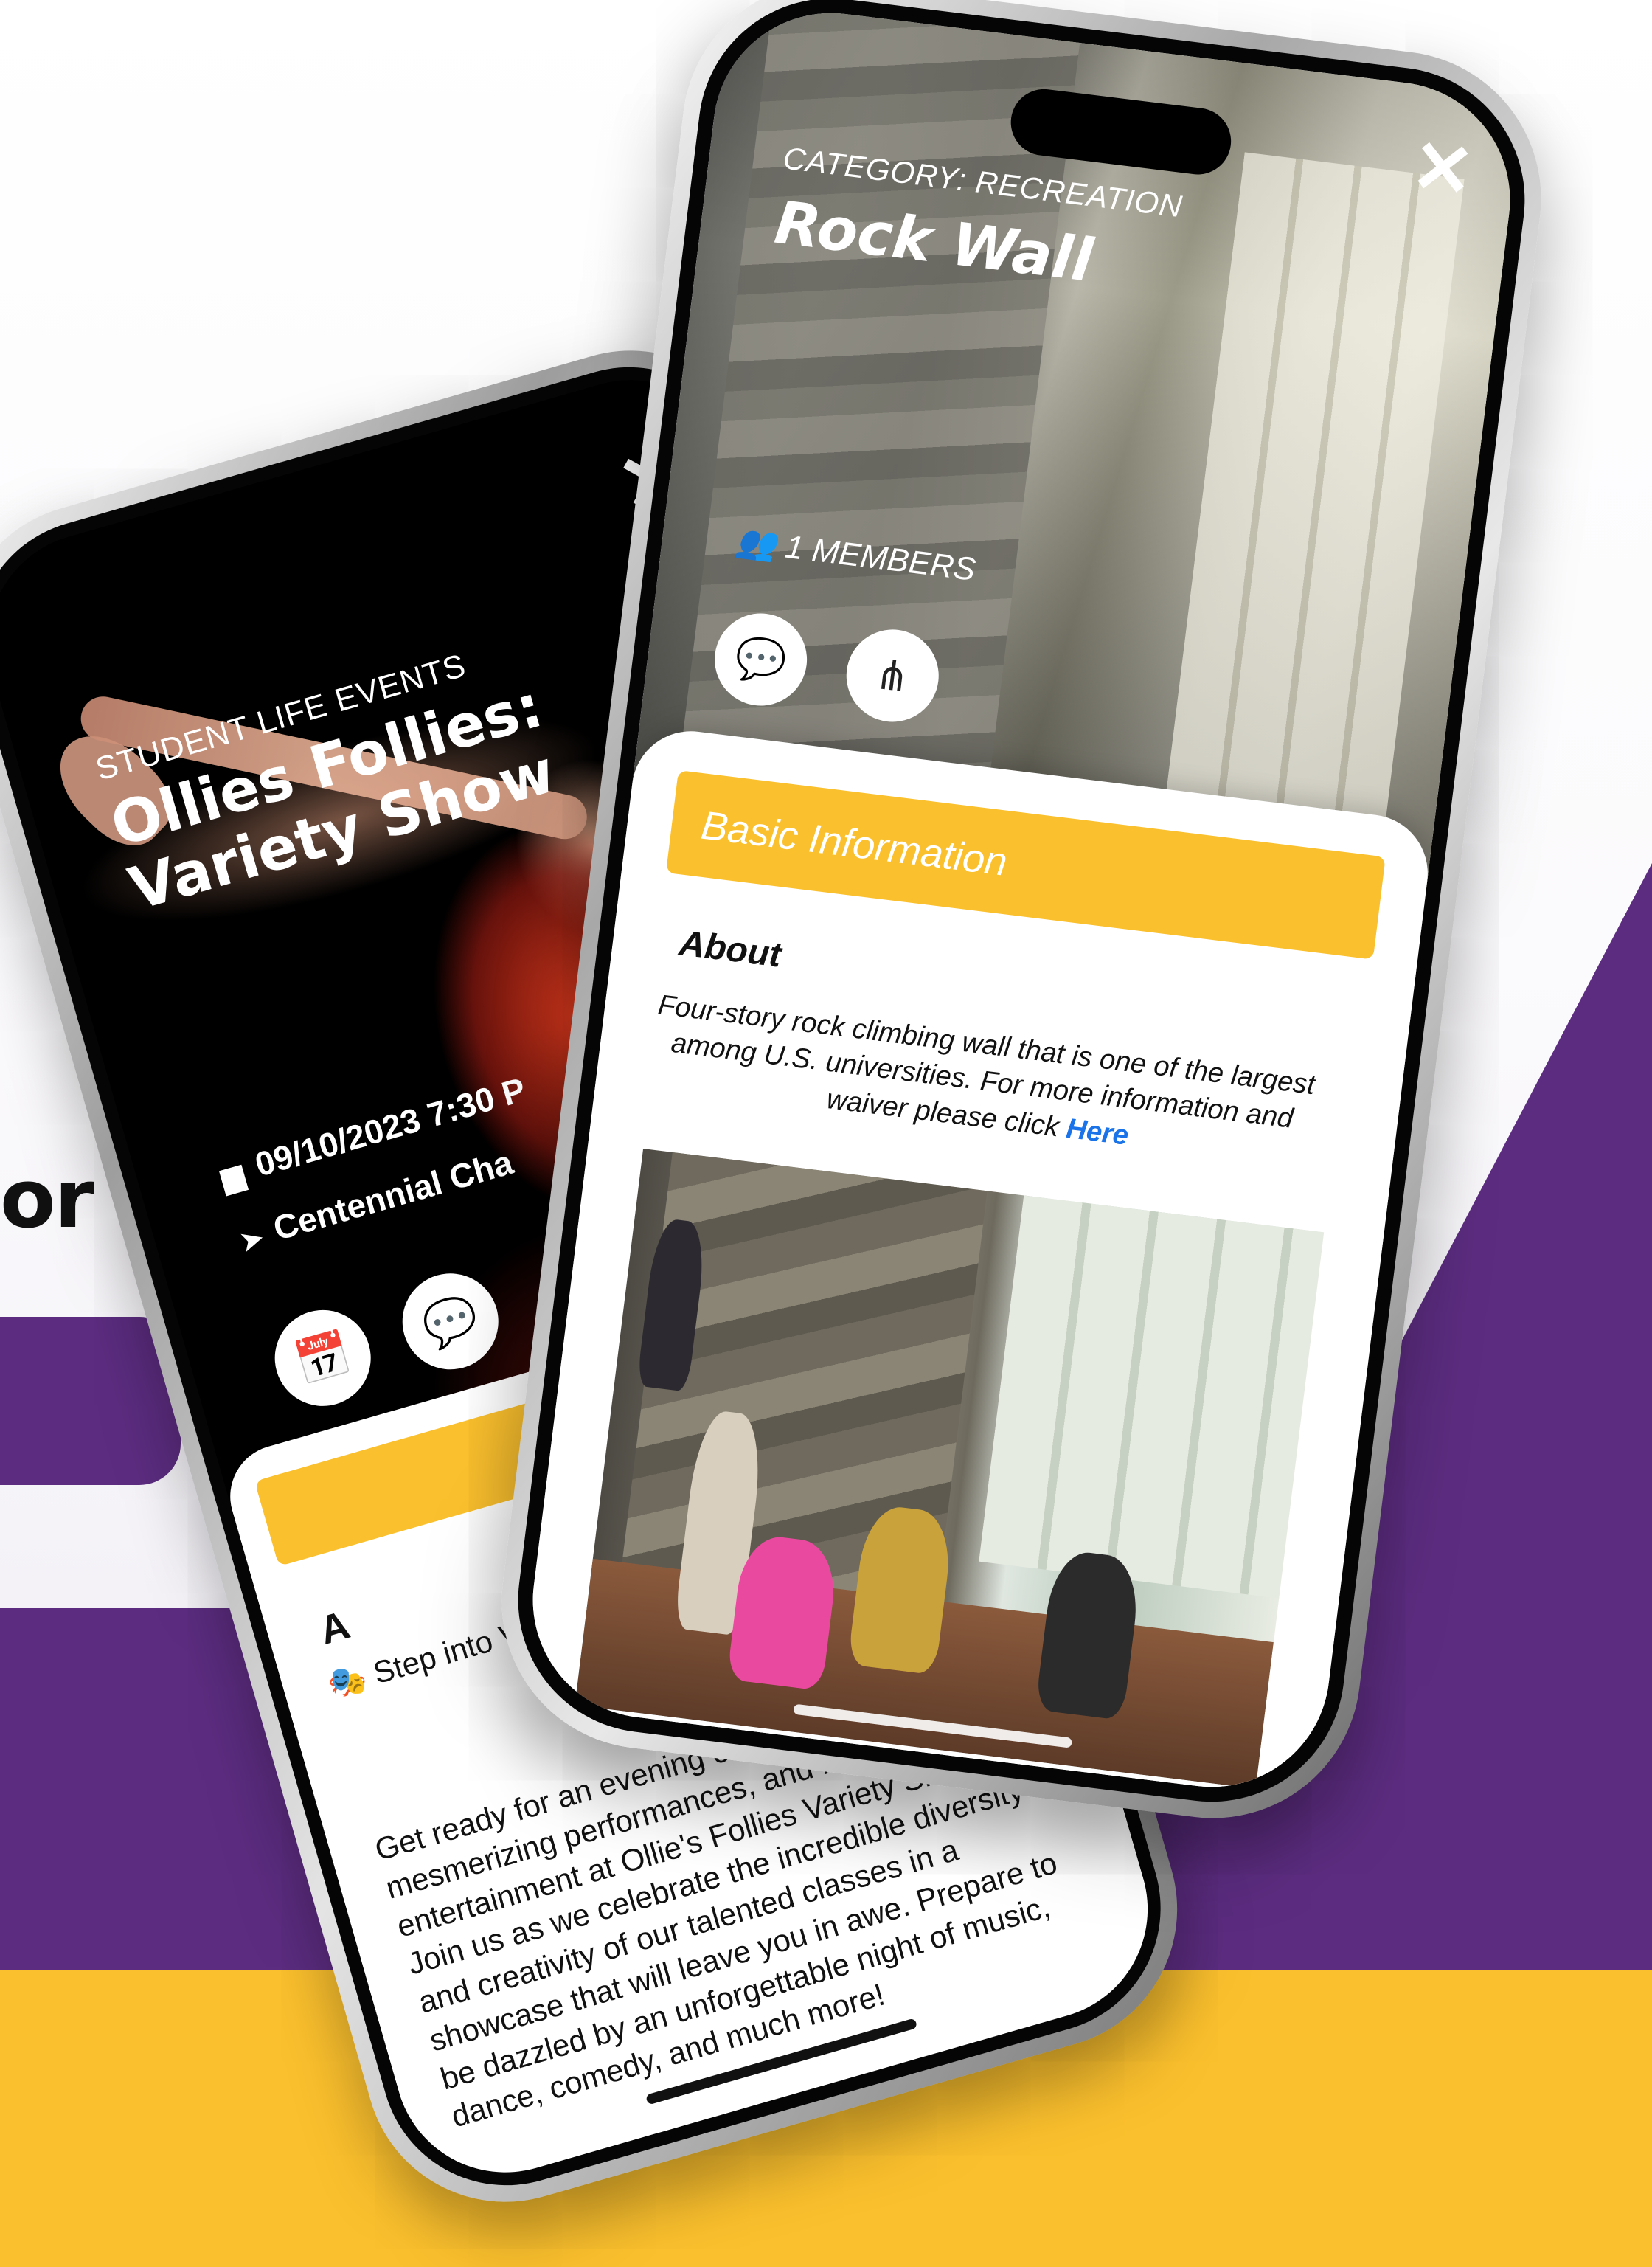 The height and width of the screenshot is (2267, 1652). I want to click on members-icon: 👥, so click(761, 543).